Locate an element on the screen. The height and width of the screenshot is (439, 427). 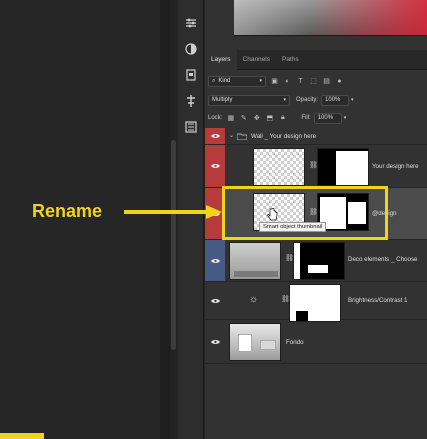
chevron-down-icon: ⌄ is located at coordinates (231, 135).